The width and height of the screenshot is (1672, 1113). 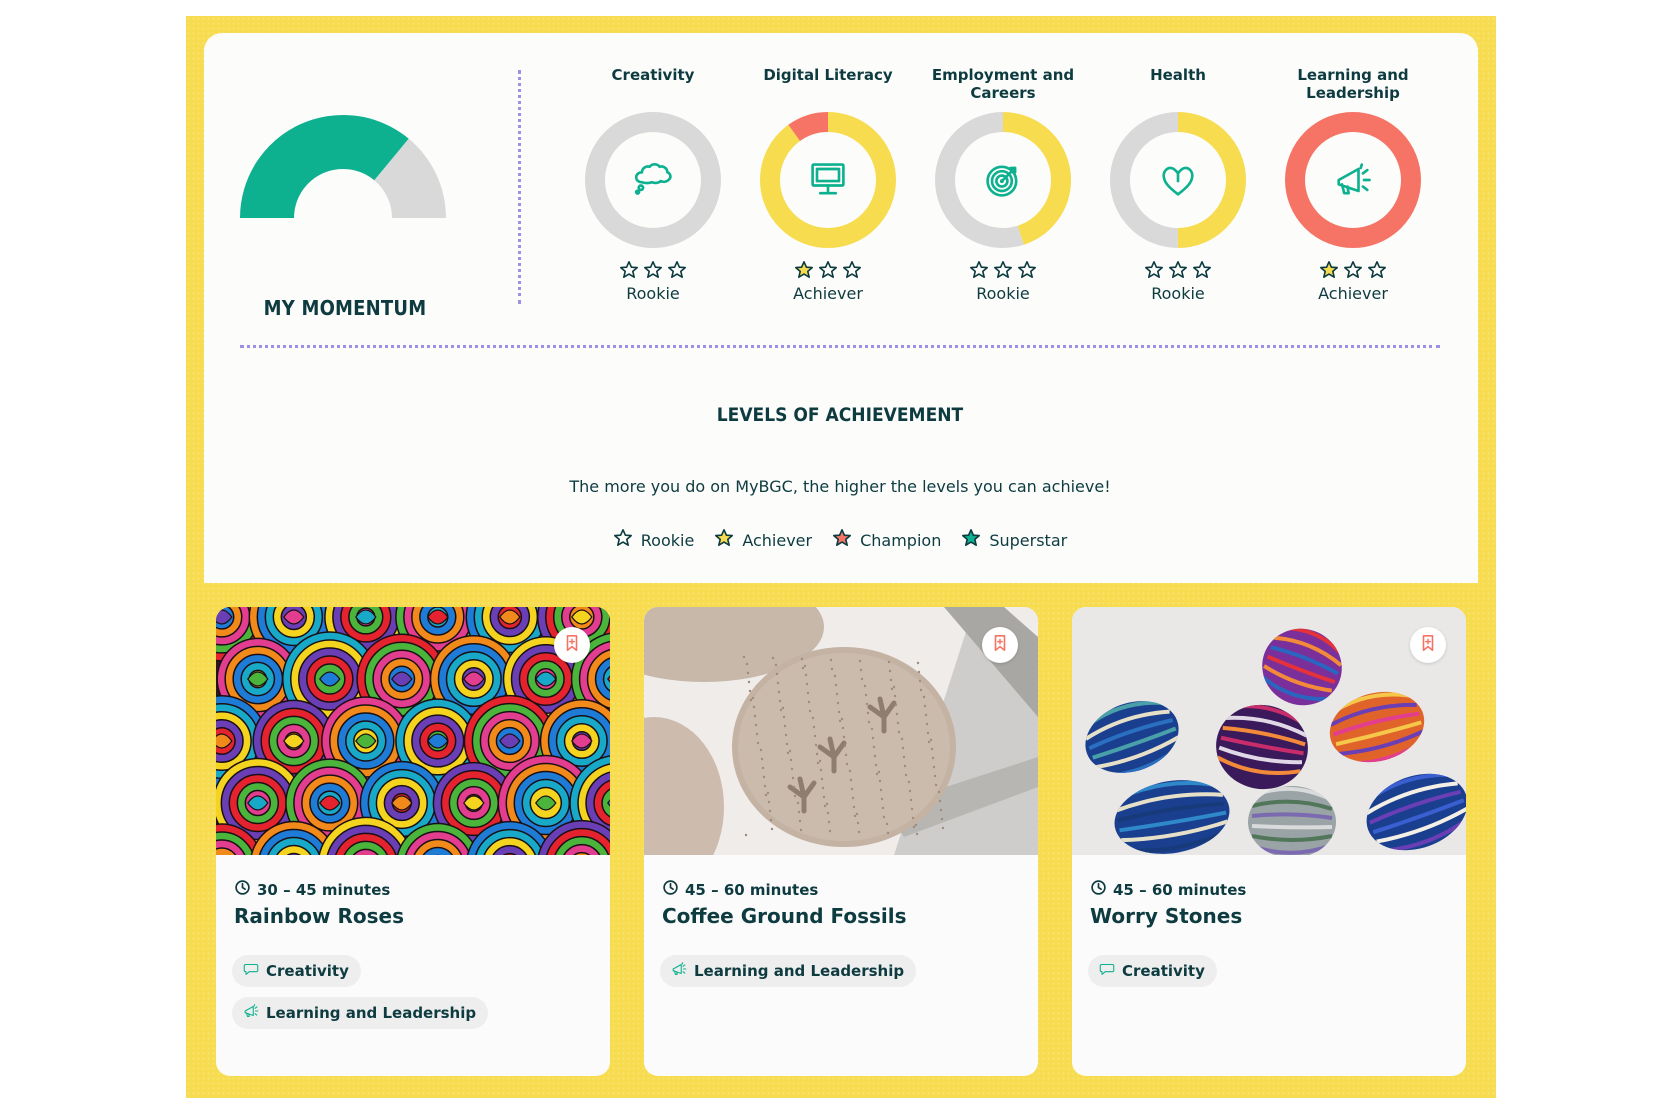 What do you see at coordinates (840, 346) in the screenshot?
I see `horizontal-divider` at bounding box center [840, 346].